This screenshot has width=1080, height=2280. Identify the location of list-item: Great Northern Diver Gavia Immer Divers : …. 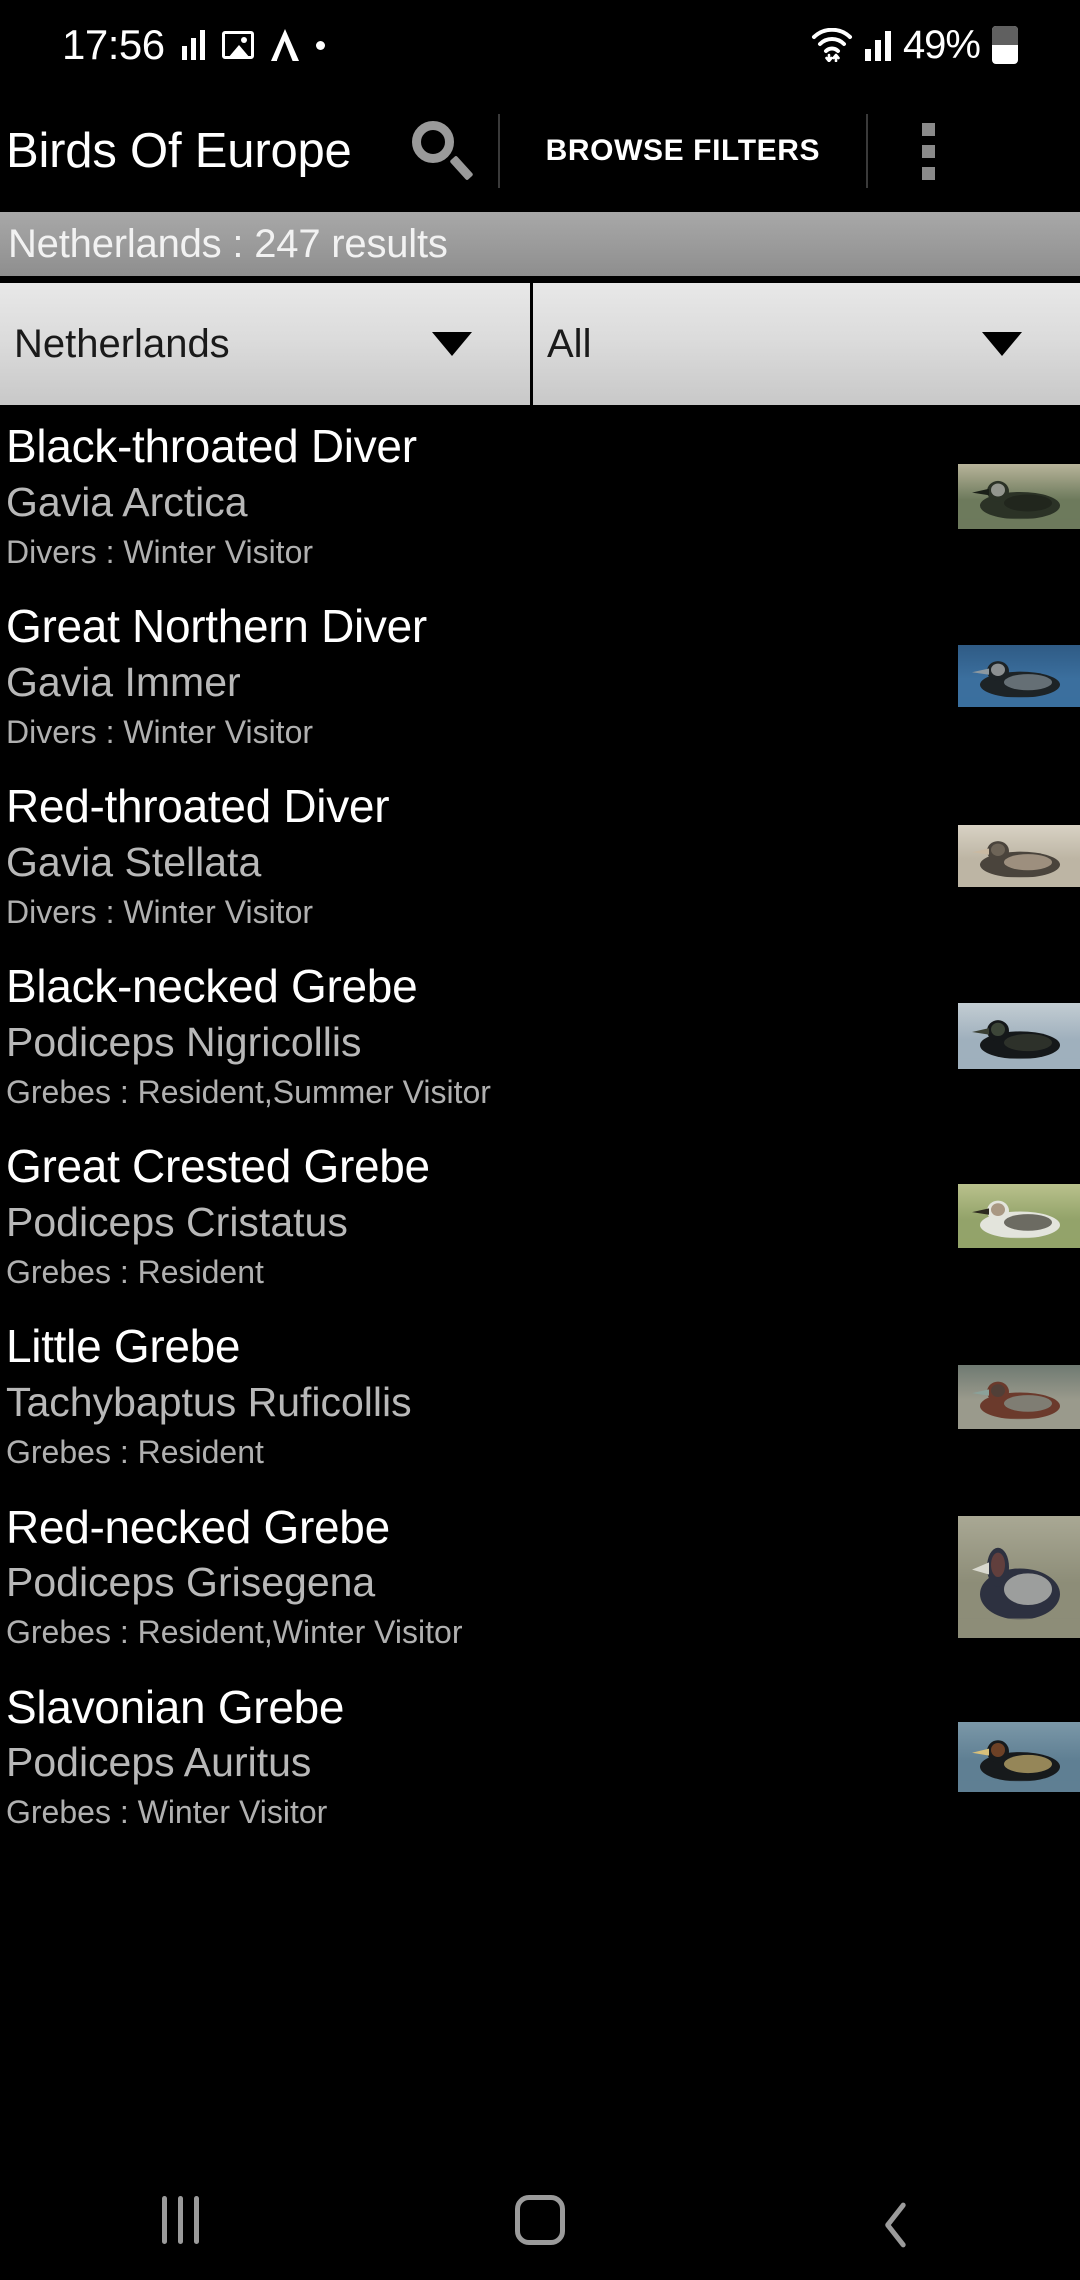
(540, 675).